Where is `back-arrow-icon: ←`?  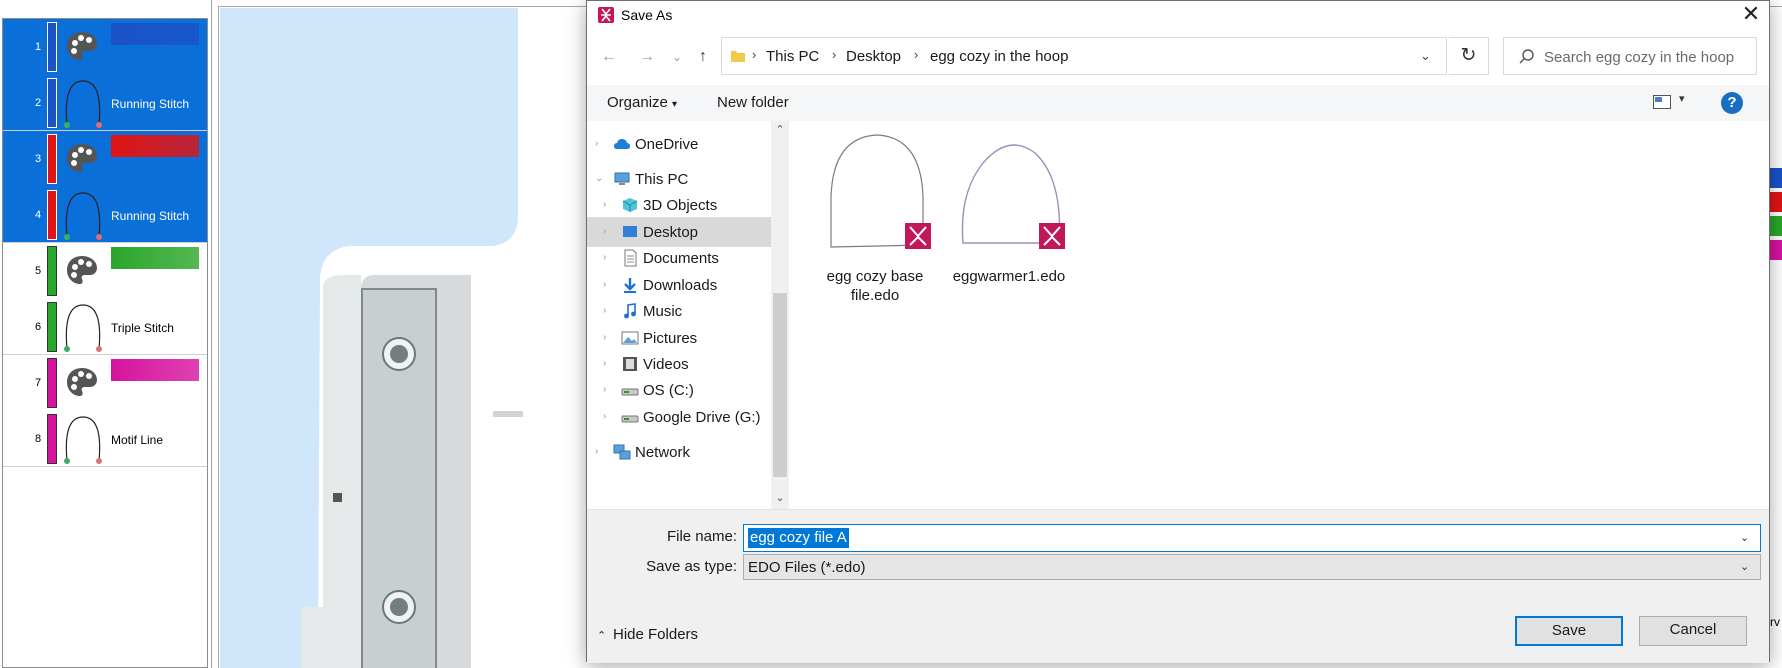 back-arrow-icon: ← is located at coordinates (609, 57).